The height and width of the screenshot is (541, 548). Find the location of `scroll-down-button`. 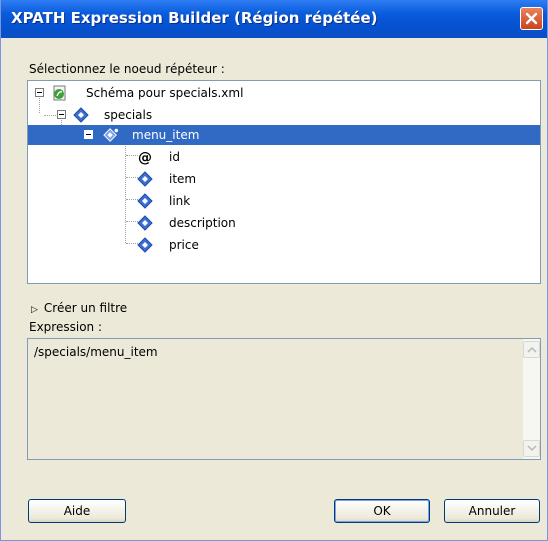

scroll-down-button is located at coordinates (531, 448).